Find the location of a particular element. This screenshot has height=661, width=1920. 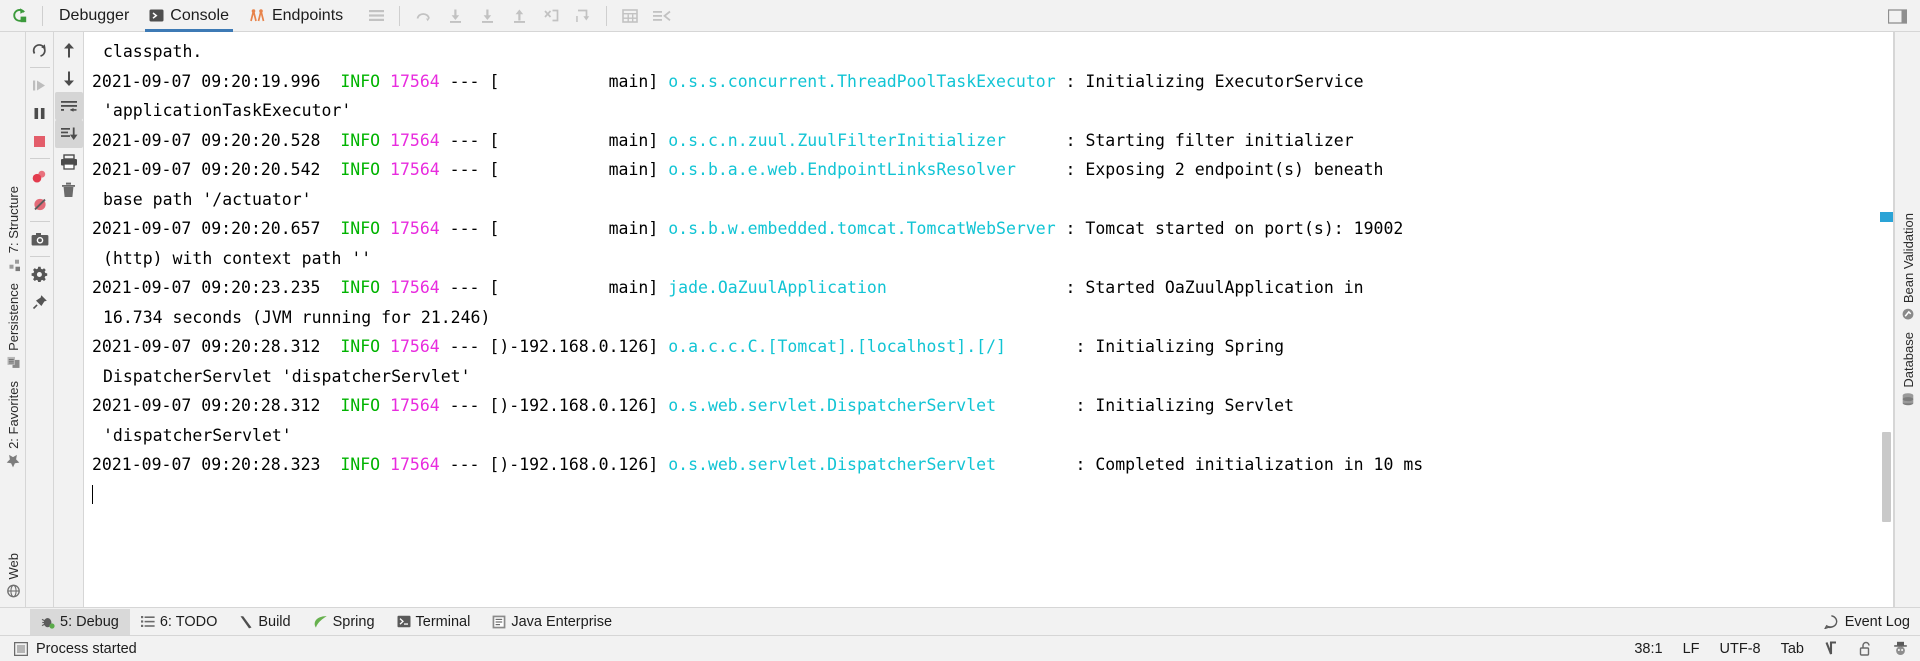

tab-console: Console is located at coordinates (189, 16).